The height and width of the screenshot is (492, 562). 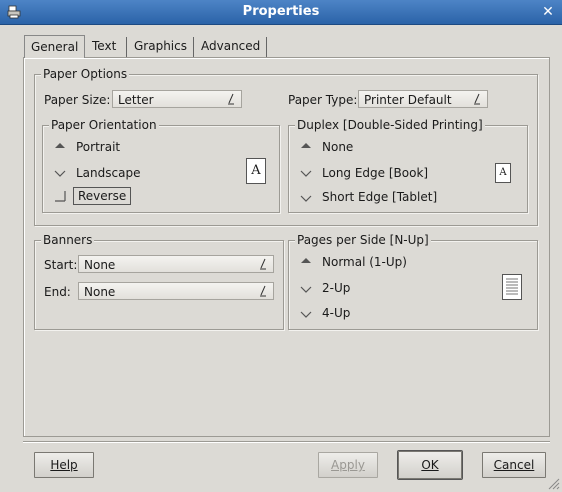 I want to click on duplex-none-label: None, so click(x=337, y=147).